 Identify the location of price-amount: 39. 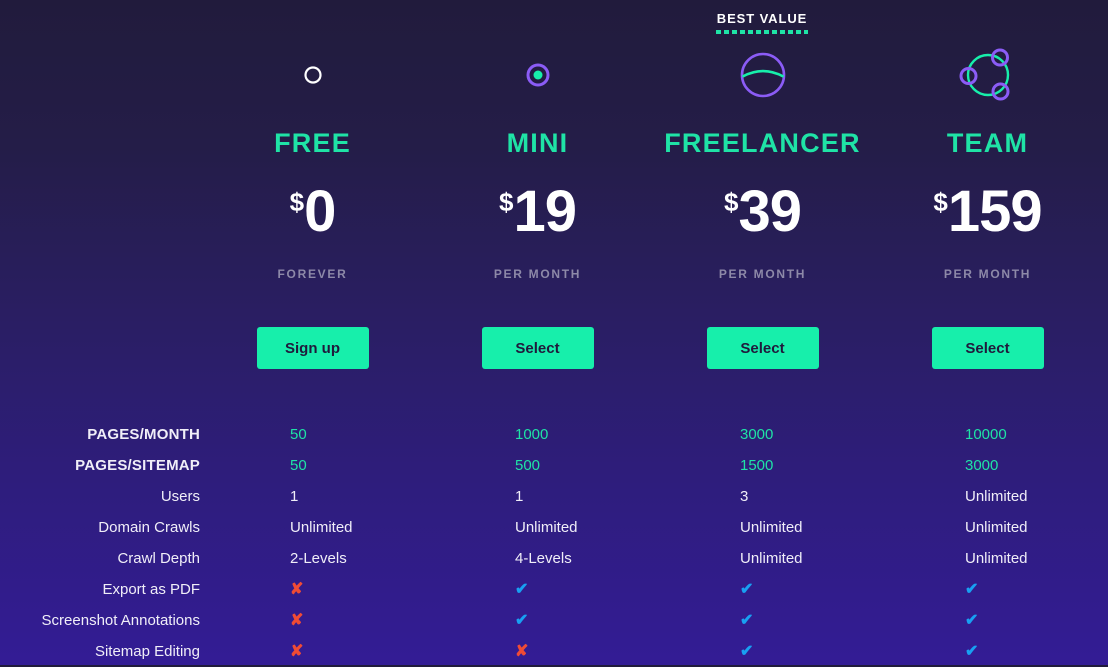
(770, 211).